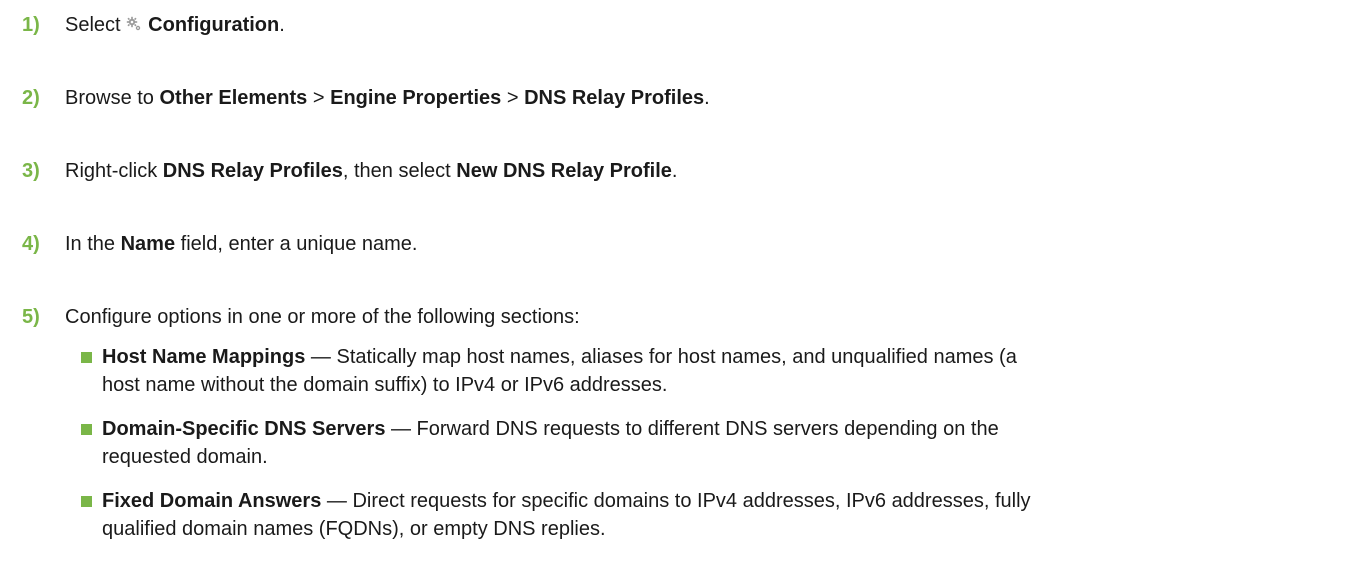  I want to click on step-text: In the Name field, enter a unique name., so click(700, 244).